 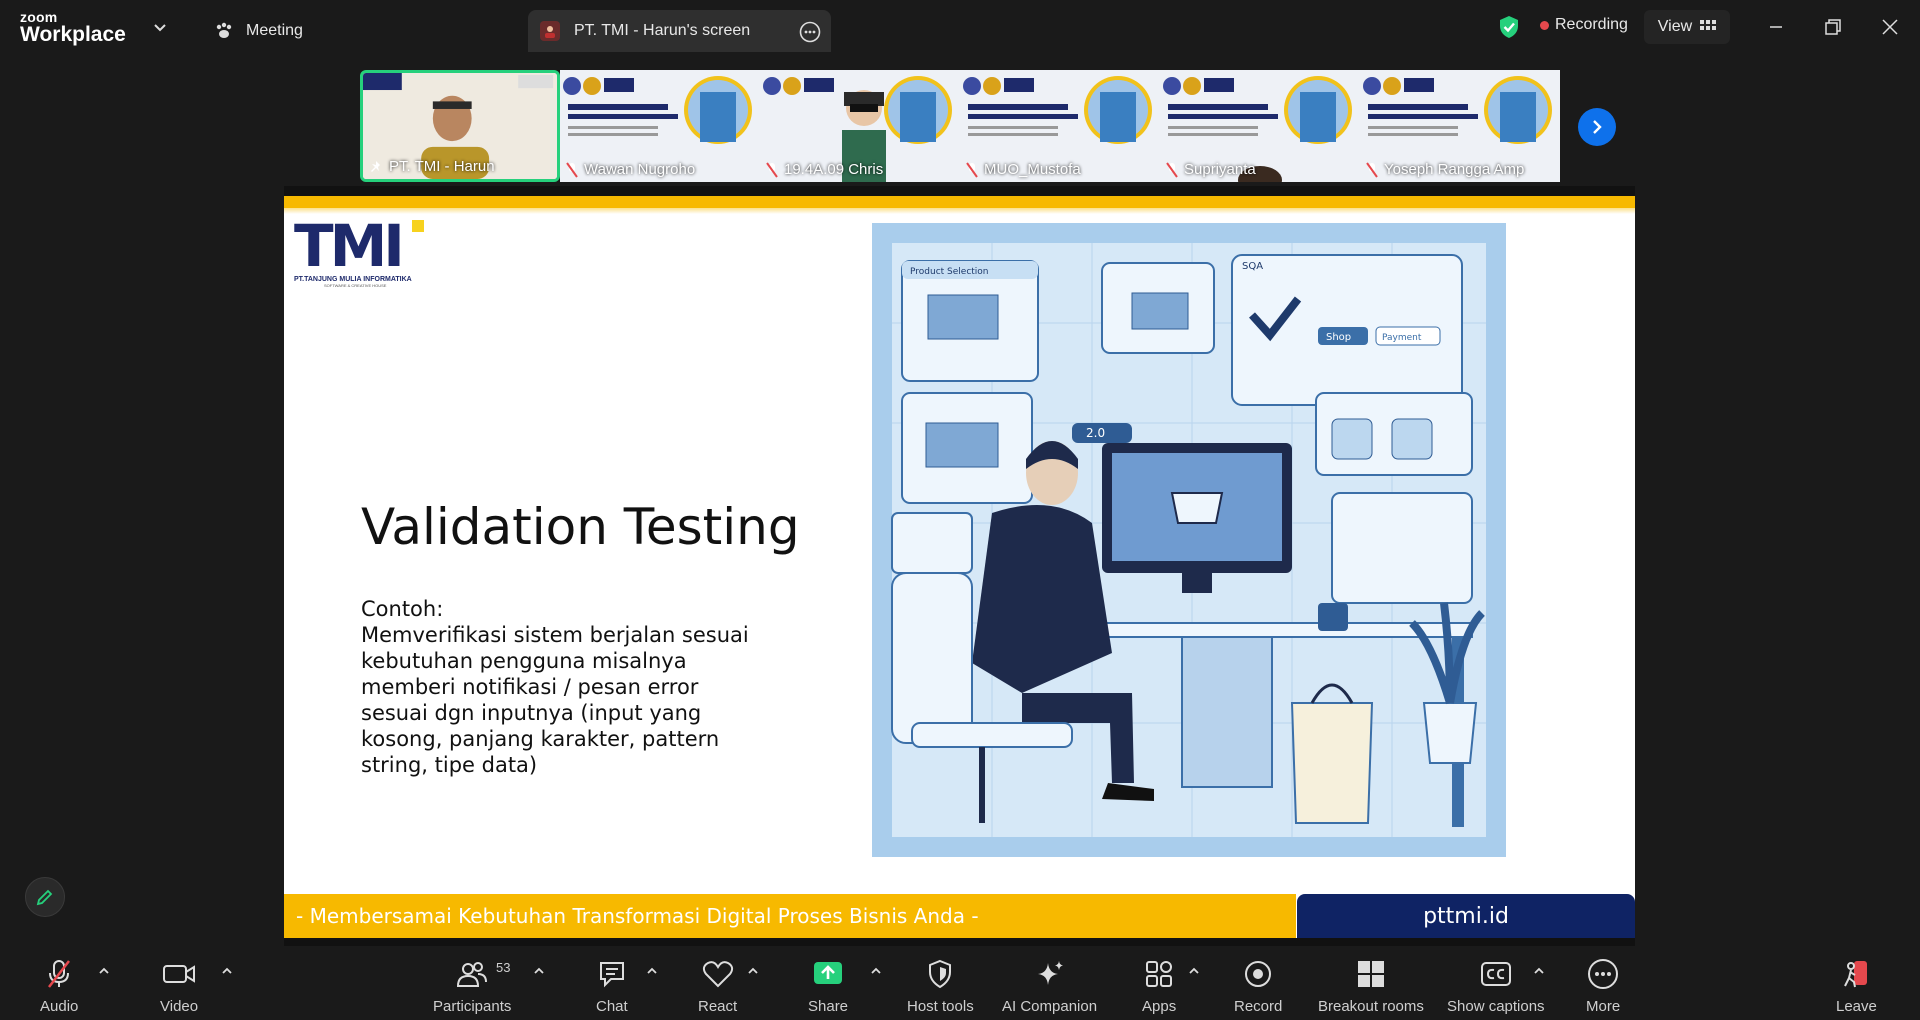 I want to click on logo-tagline: SOFTWARE & CREATIVE HOUSE, so click(x=355, y=285).